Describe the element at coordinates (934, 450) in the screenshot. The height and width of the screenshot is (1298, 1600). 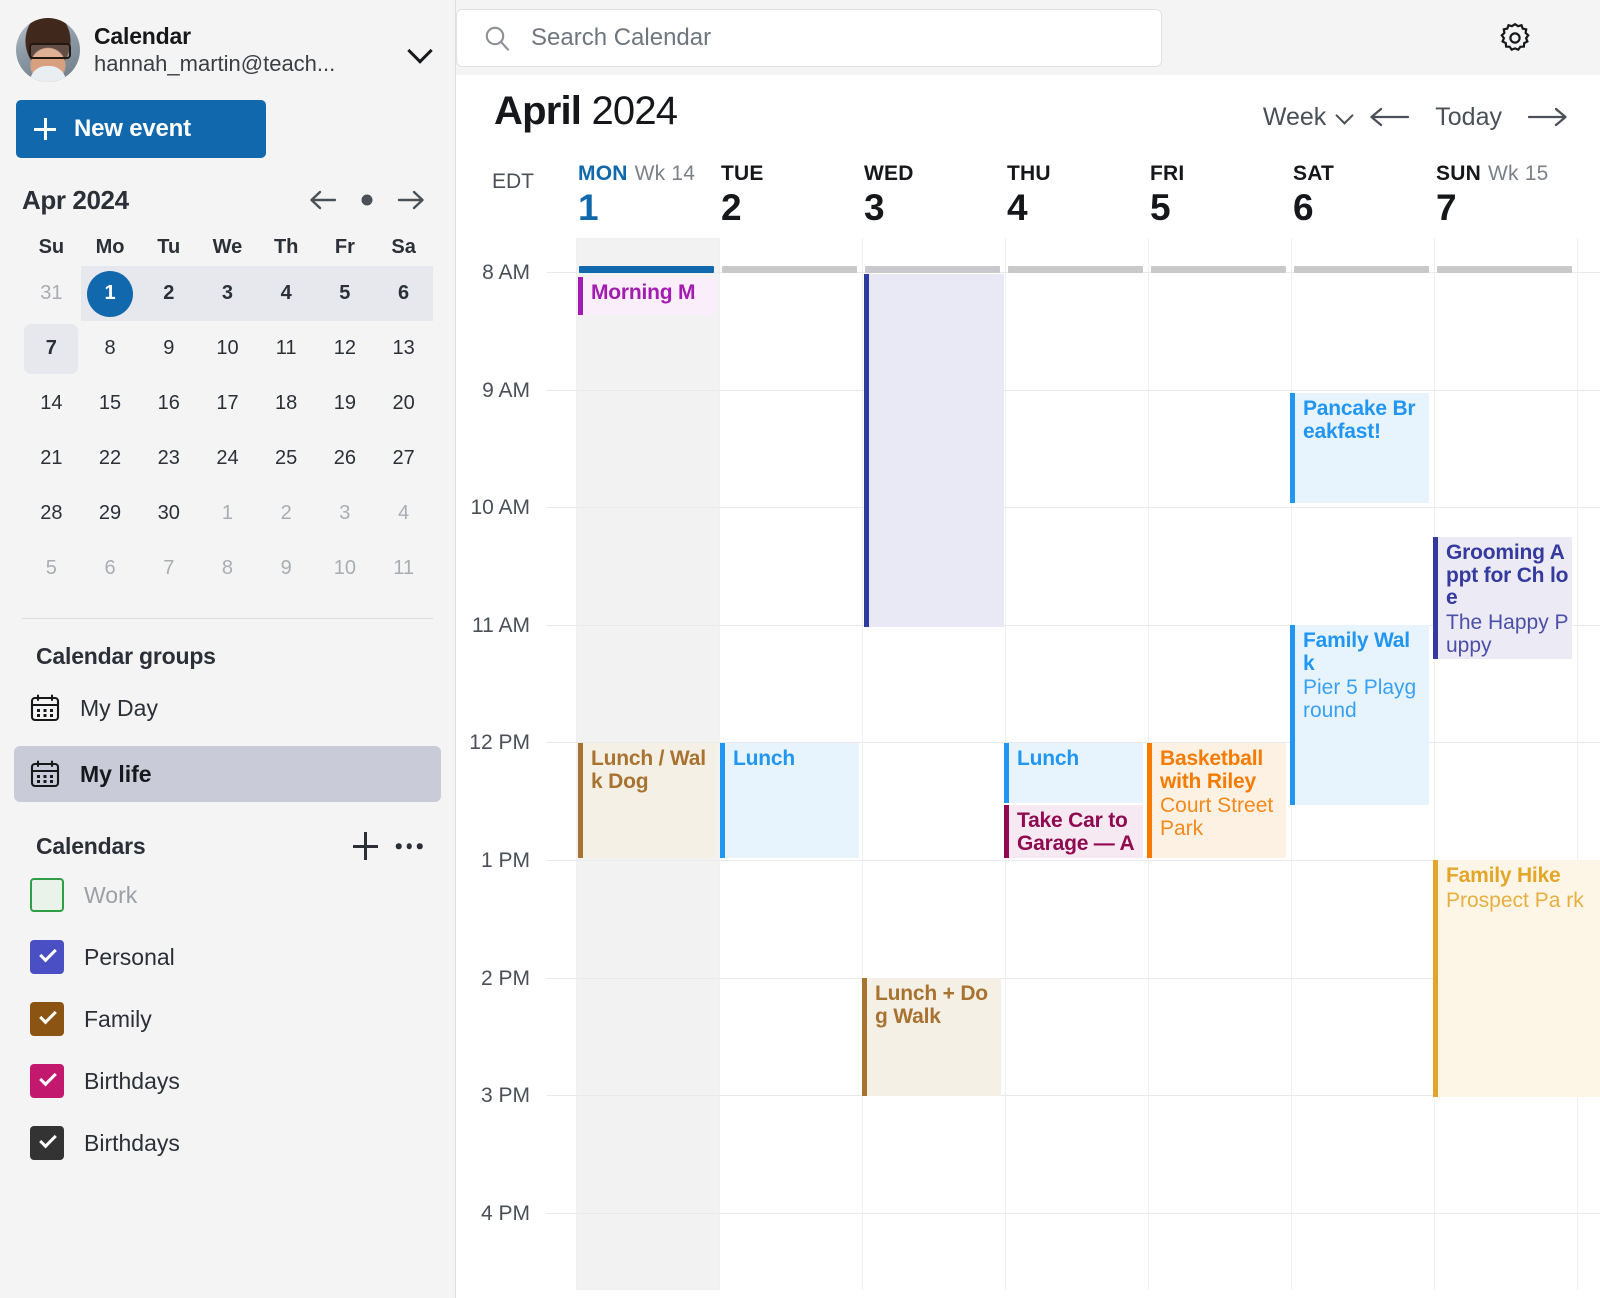
I see `time-selection-block` at that location.